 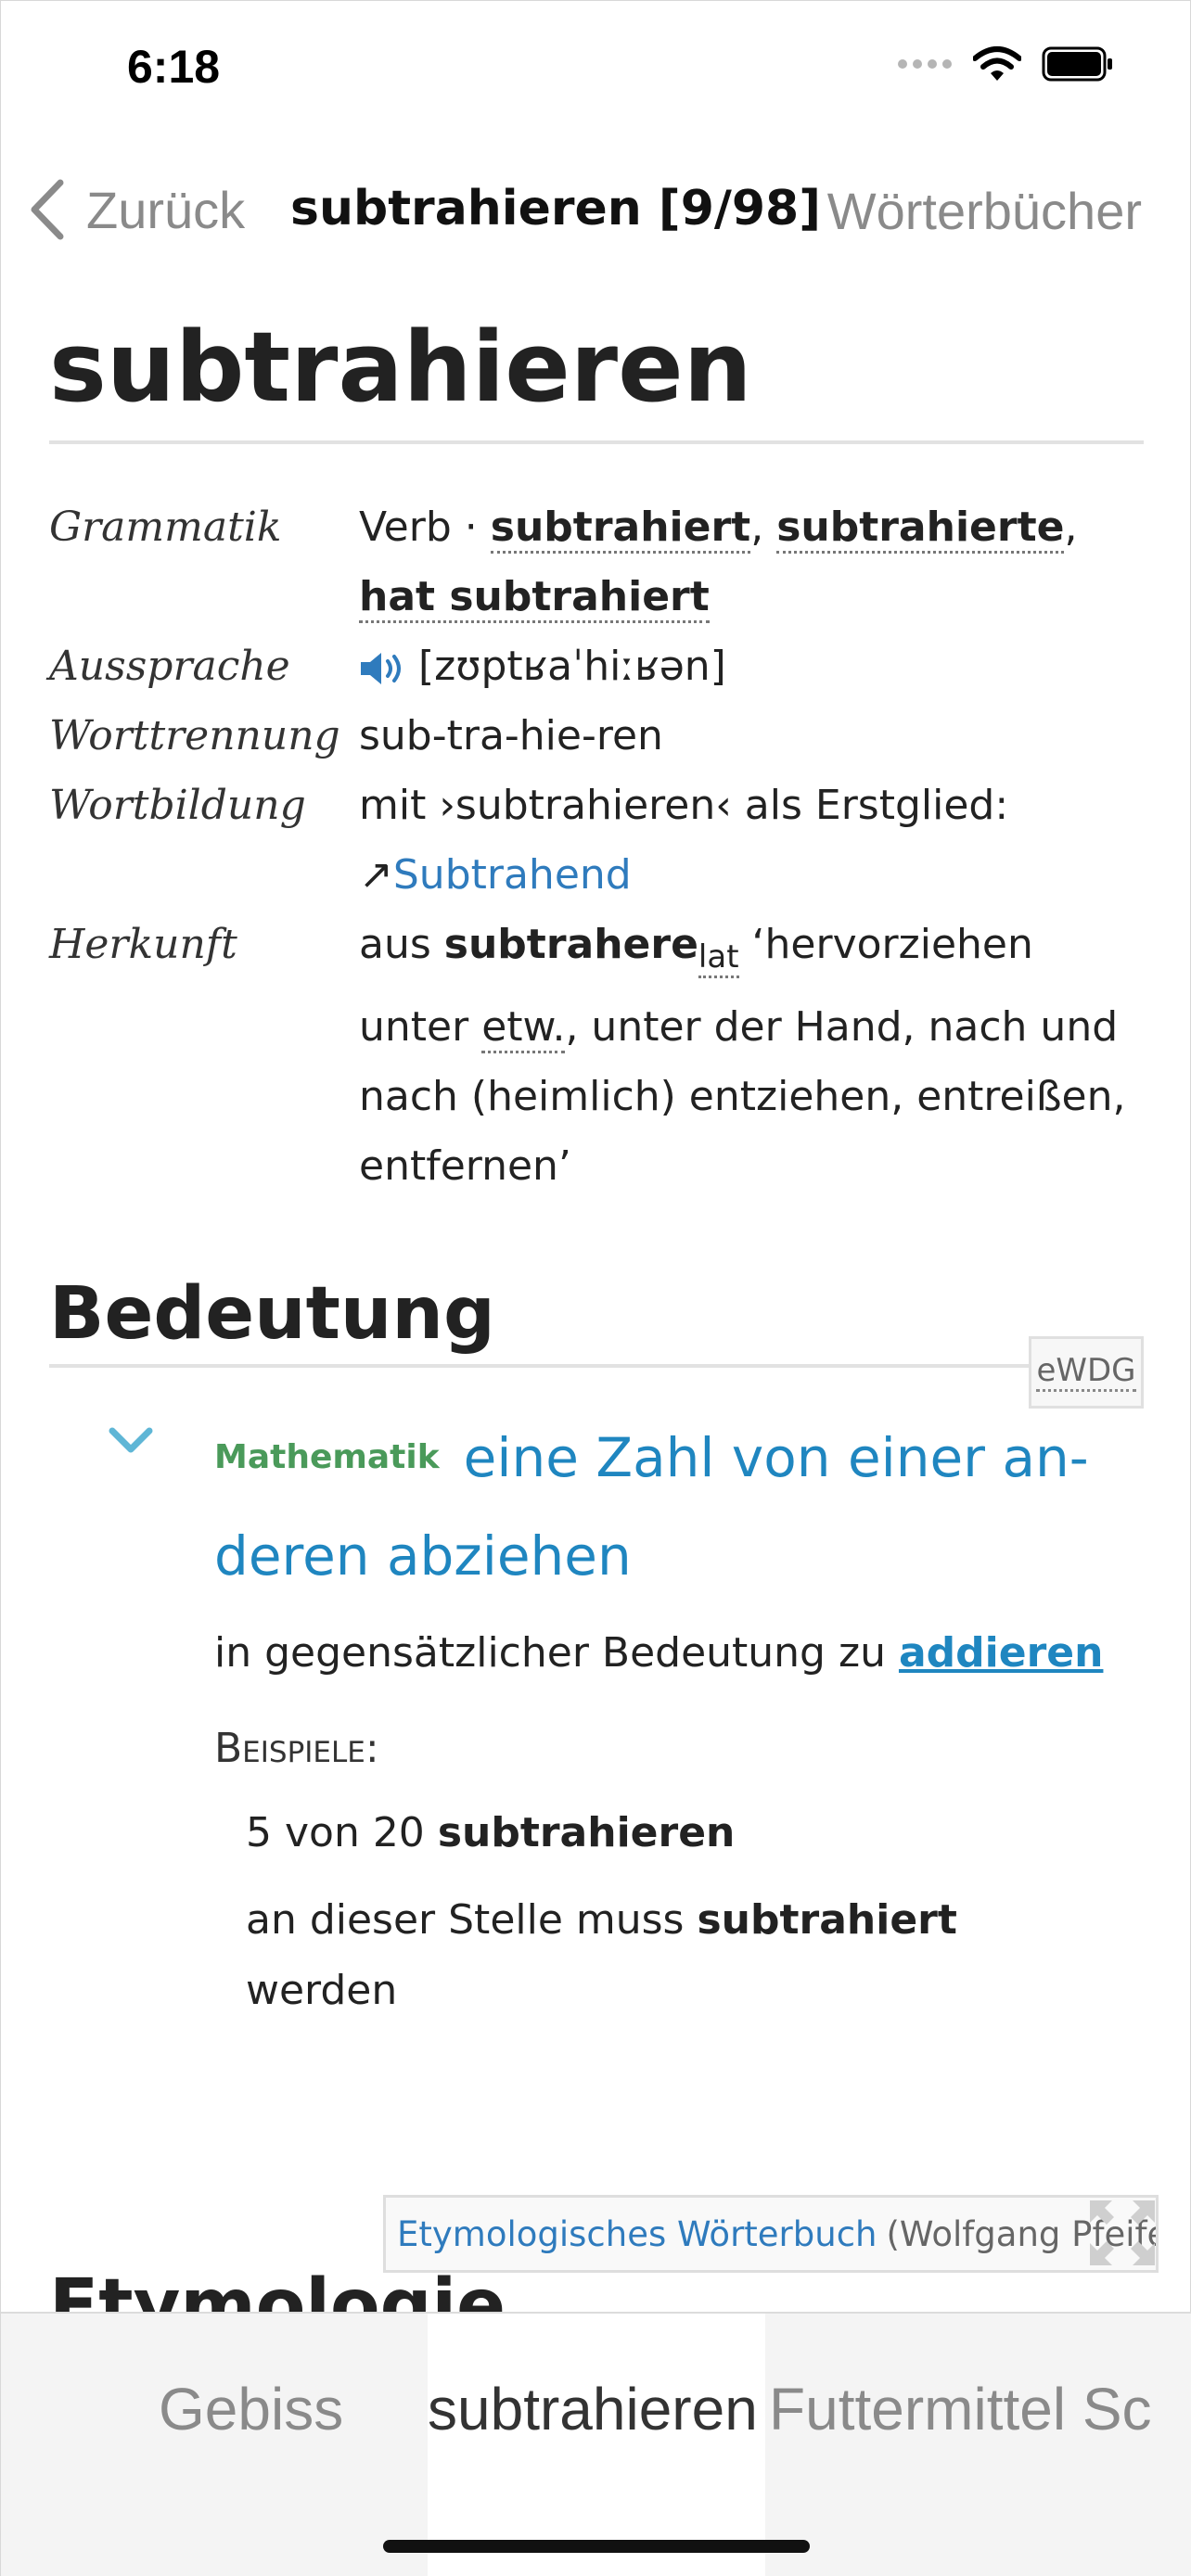 What do you see at coordinates (277, 2288) in the screenshot?
I see `etymology-section-title: Etymologie` at bounding box center [277, 2288].